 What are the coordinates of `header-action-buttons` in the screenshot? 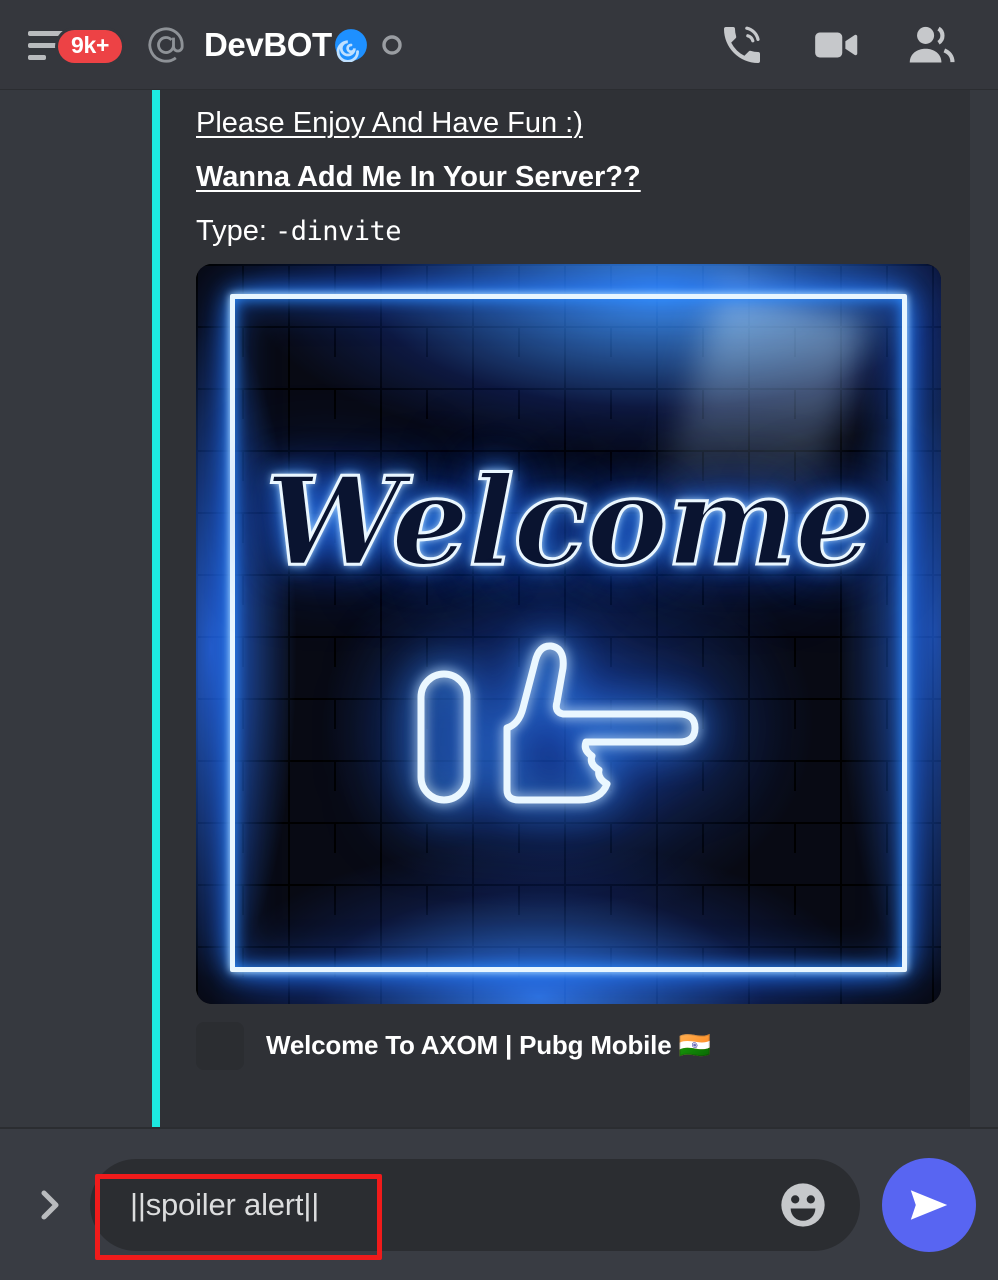 It's located at (837, 45).